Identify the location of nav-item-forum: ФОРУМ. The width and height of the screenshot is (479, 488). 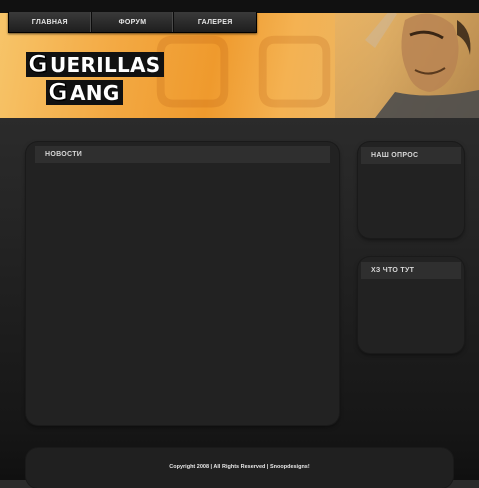
(133, 22).